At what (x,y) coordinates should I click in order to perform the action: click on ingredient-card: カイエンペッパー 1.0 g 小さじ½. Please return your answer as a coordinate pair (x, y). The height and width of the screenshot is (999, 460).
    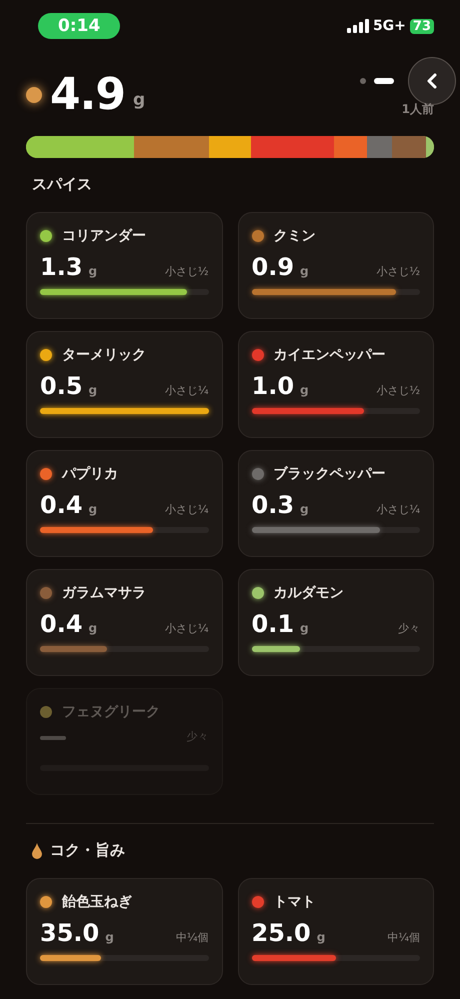
    Looking at the image, I should click on (336, 384).